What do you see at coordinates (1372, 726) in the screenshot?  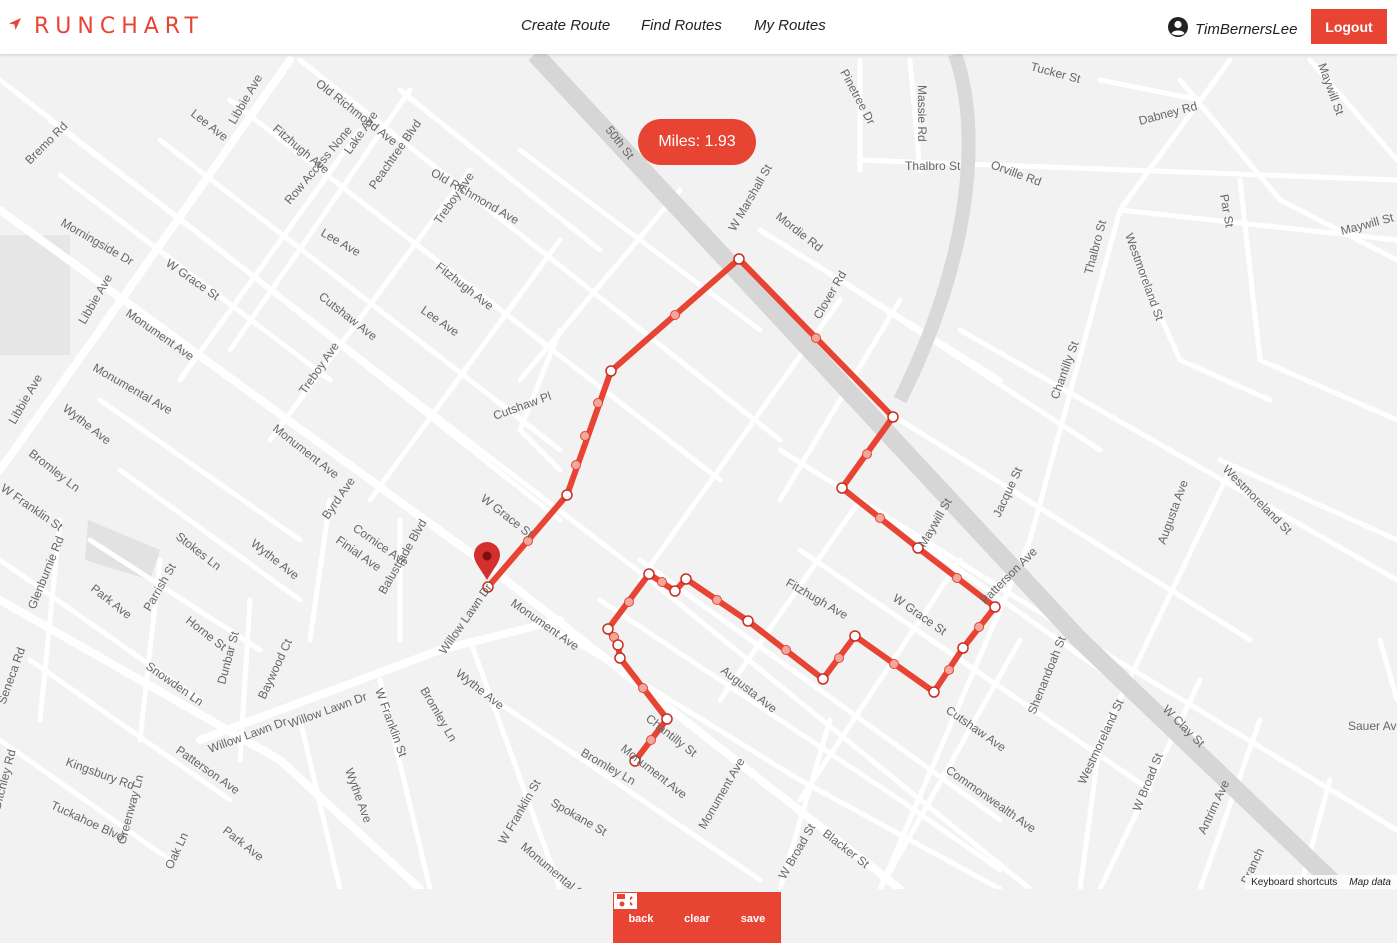 I see `street-label: Sauer Ave` at bounding box center [1372, 726].